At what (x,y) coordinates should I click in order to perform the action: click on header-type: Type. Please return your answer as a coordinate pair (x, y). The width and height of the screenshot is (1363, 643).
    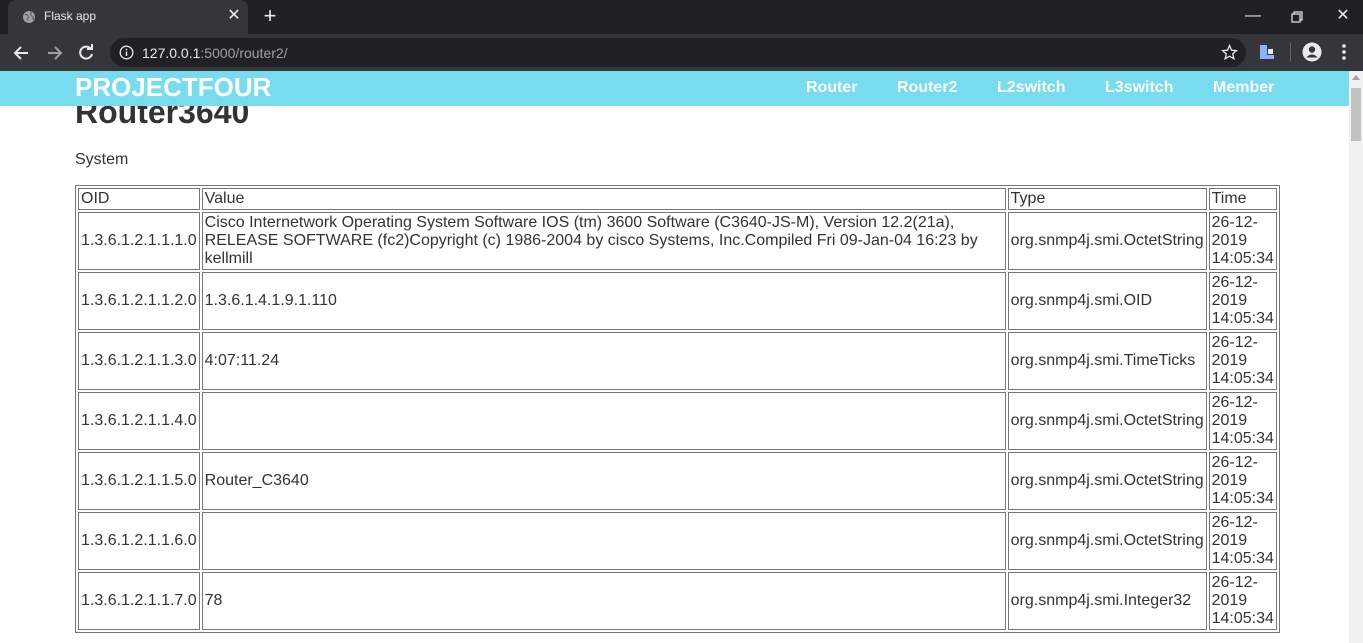
    Looking at the image, I should click on (1107, 199).